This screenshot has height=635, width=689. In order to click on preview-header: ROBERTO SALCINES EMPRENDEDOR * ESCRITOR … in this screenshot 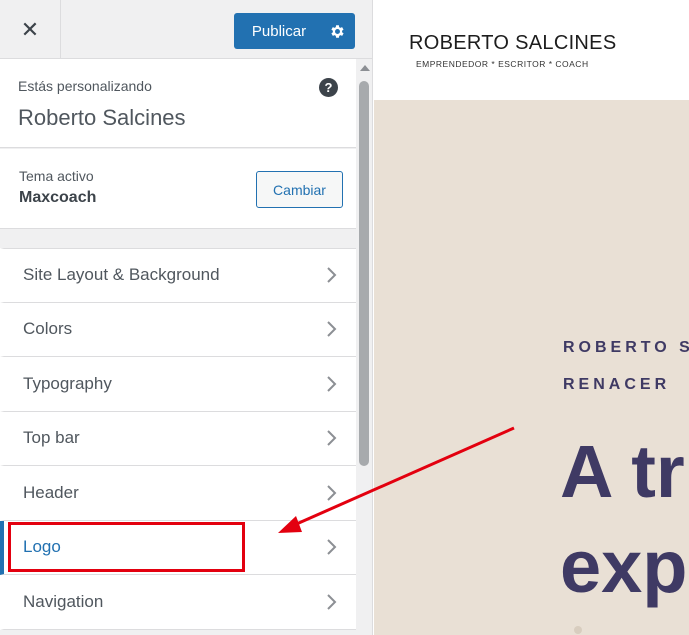, I will do `click(531, 50)`.